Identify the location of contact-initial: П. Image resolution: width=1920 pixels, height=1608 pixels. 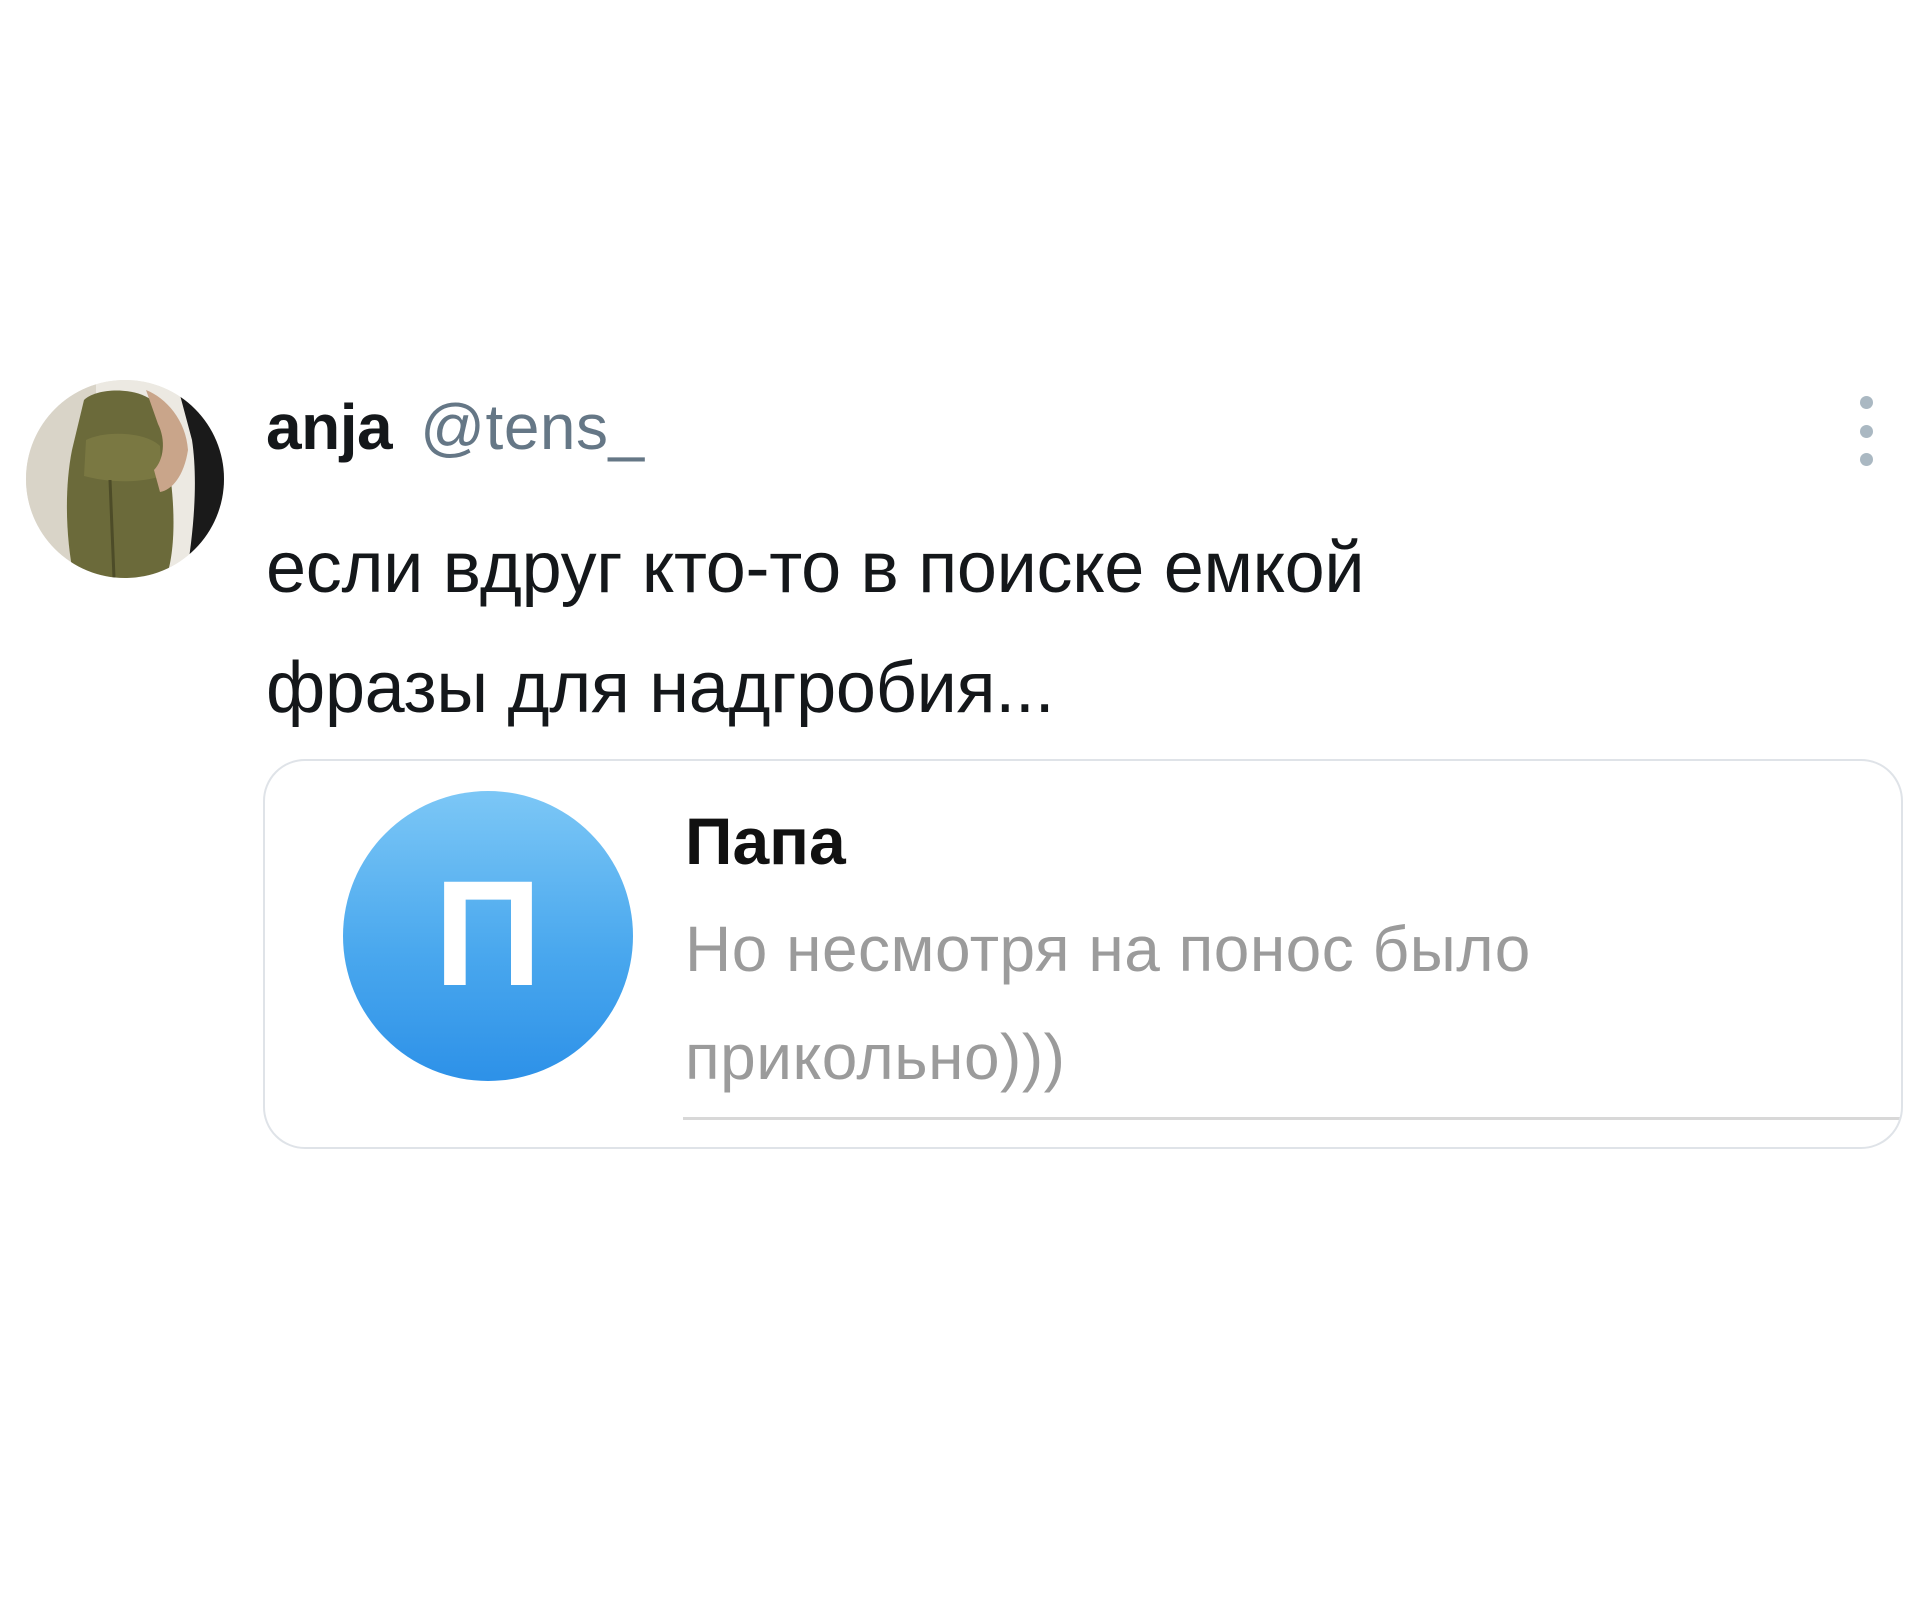
(488, 933).